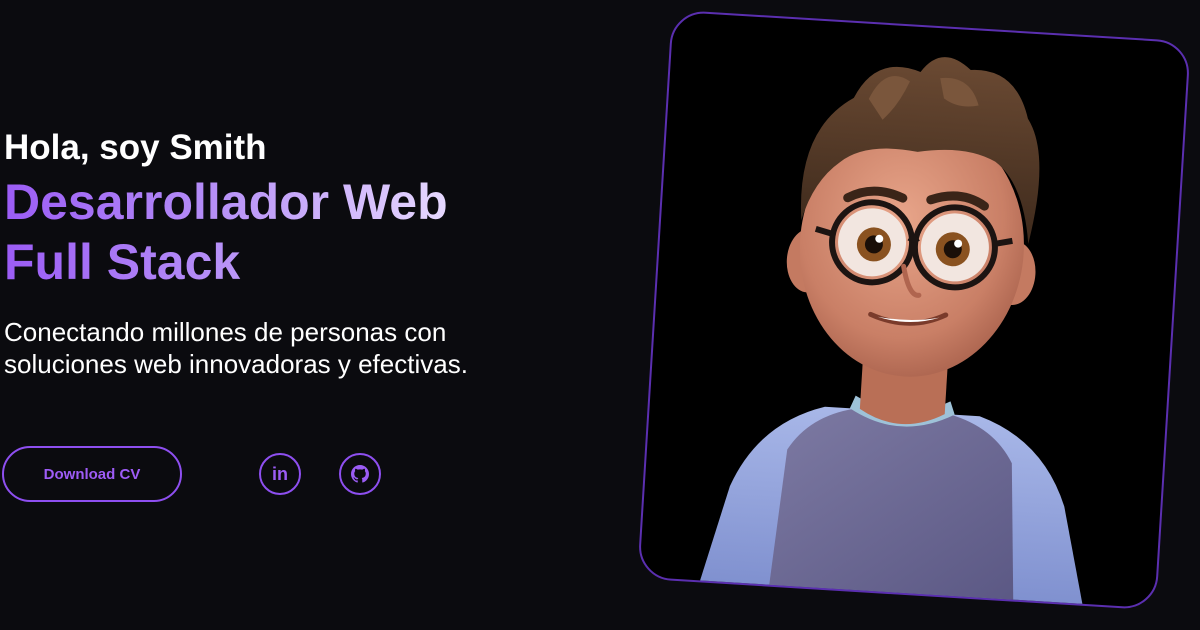 The image size is (1200, 630). What do you see at coordinates (122, 262) in the screenshot?
I see `role-line-2: Full Stack` at bounding box center [122, 262].